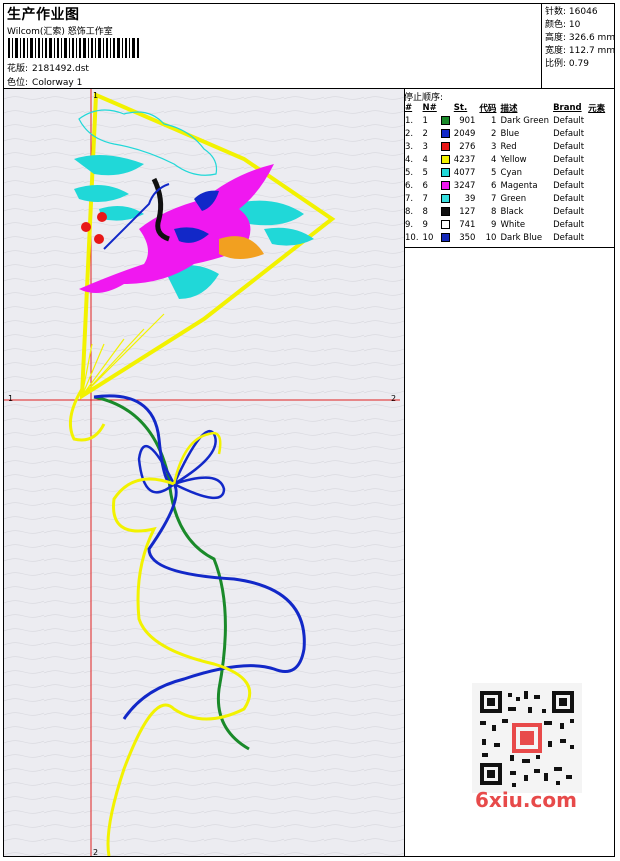  I want to click on stat-stitches: 针数: 16046, so click(571, 12).